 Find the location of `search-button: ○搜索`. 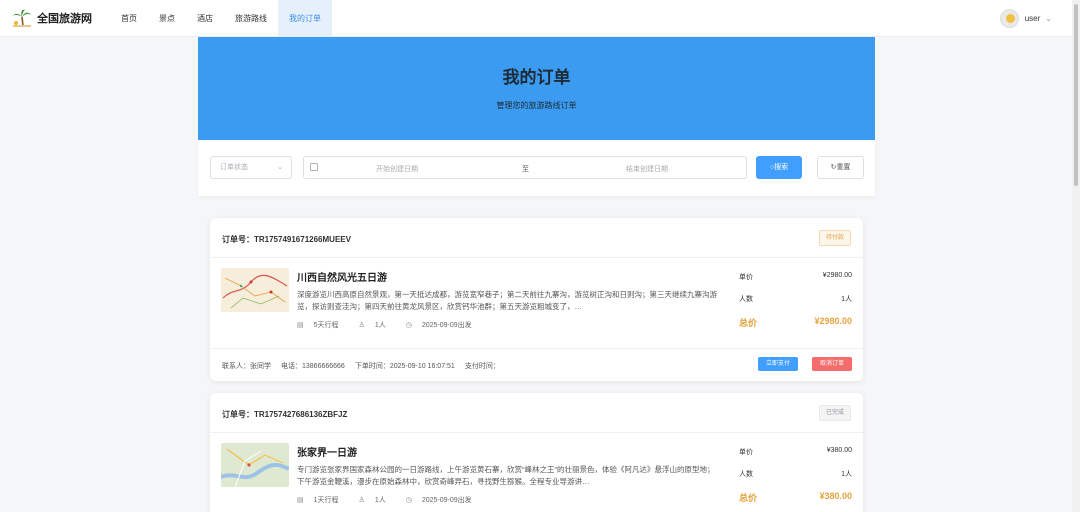

search-button: ○搜索 is located at coordinates (779, 167).